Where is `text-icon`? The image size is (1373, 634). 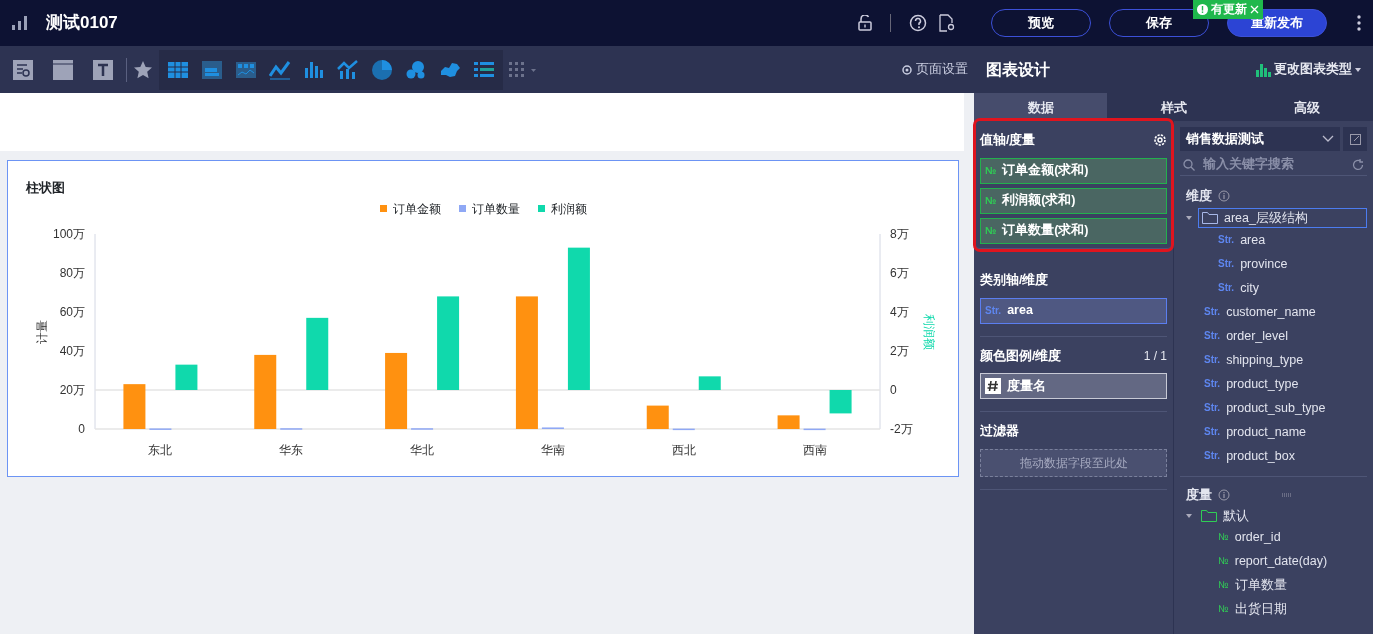 text-icon is located at coordinates (103, 69).